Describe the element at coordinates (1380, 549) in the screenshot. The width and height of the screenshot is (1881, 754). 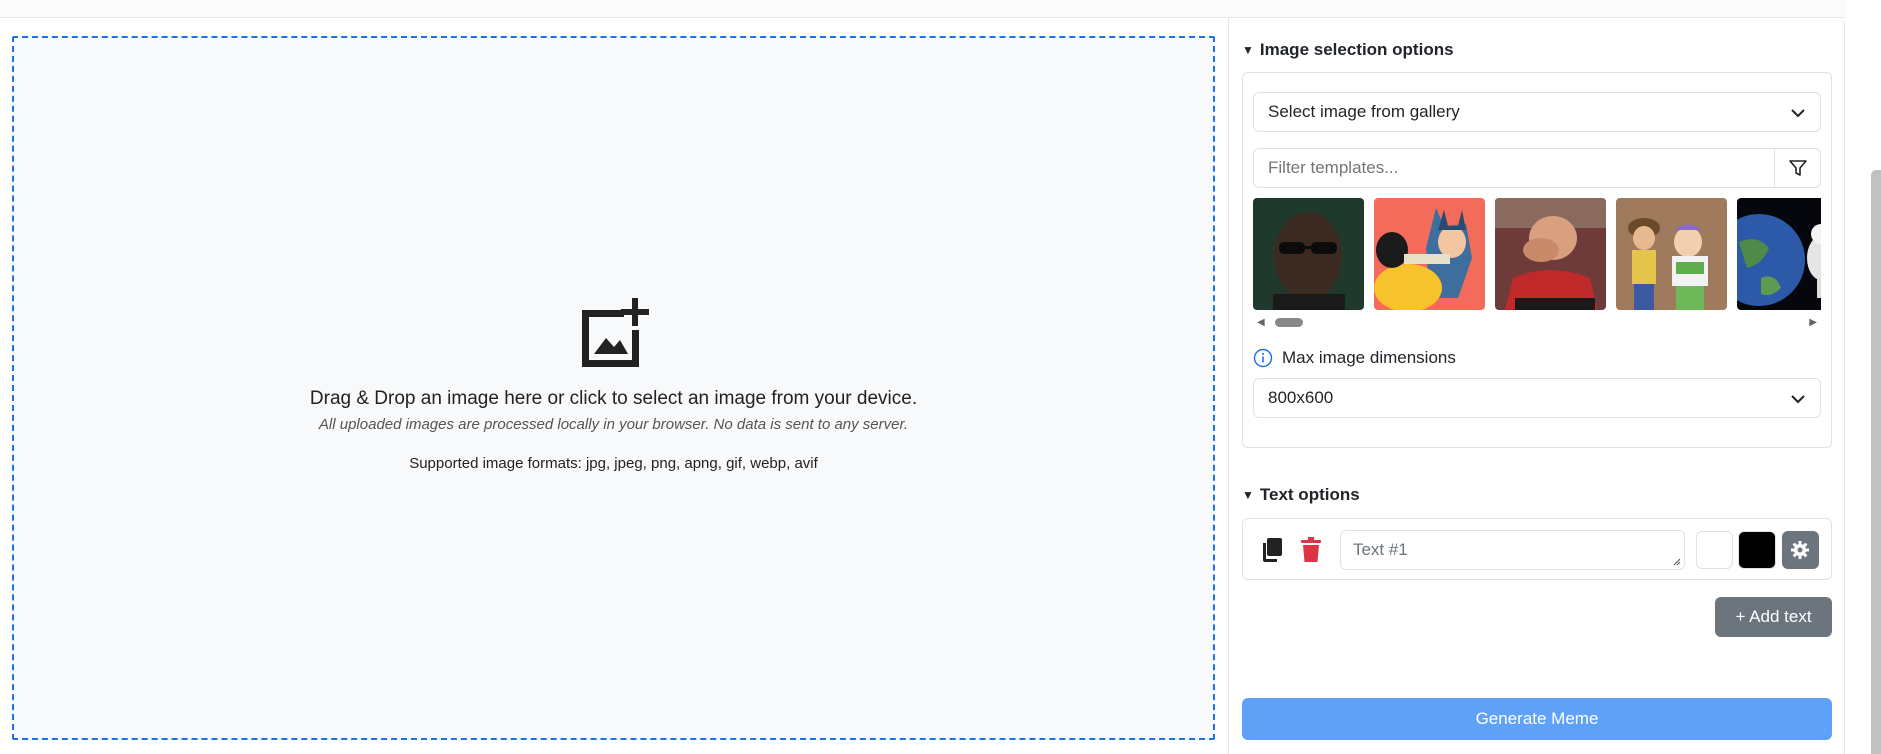
I see `text-1-placeholder: Text #1` at that location.